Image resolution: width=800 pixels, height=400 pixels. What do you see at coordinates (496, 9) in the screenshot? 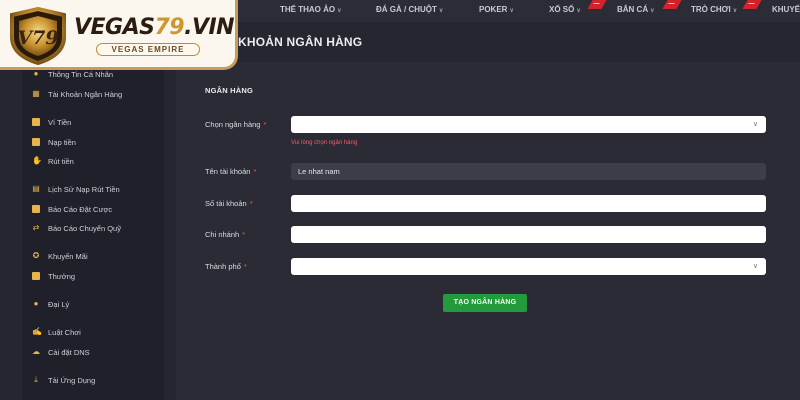
I see `nav-item-poker: POKER ∨` at bounding box center [496, 9].